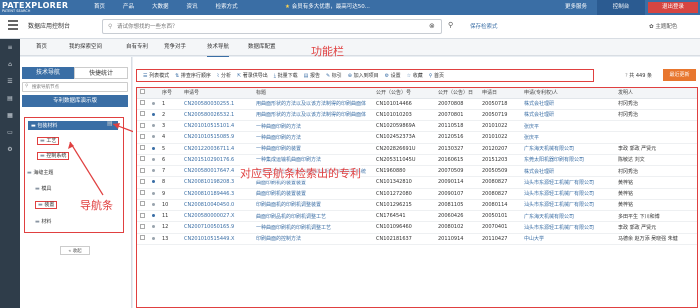  What do you see at coordinates (218, 76) in the screenshot?
I see `chart-icon: ⌇` at bounding box center [218, 76].